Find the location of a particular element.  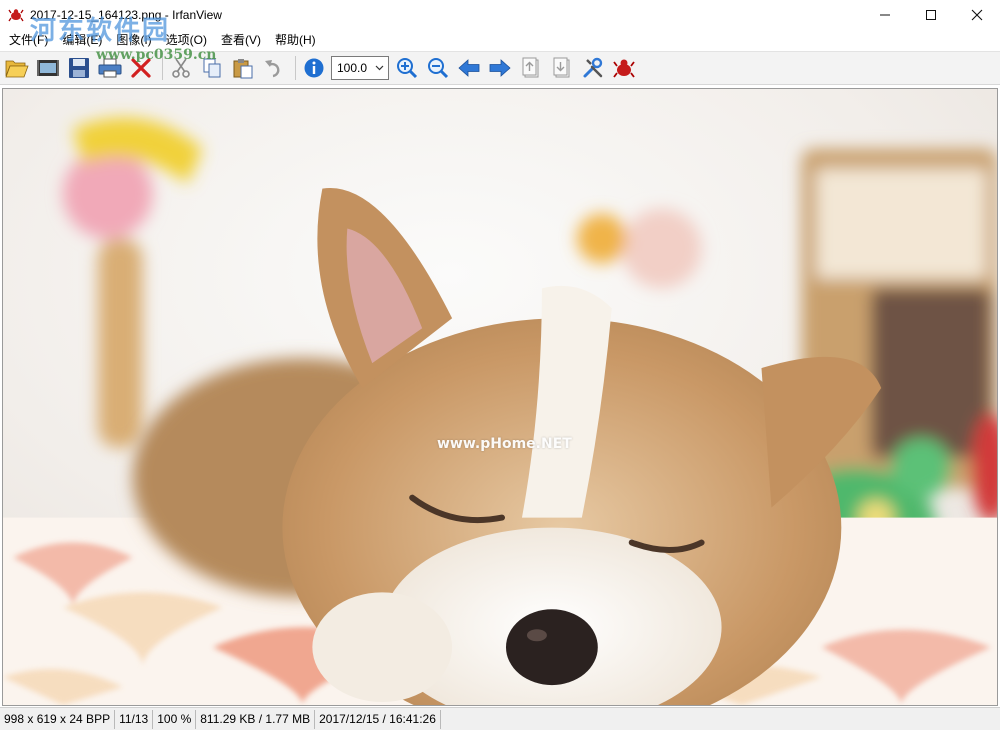

next-icon is located at coordinates (500, 68).